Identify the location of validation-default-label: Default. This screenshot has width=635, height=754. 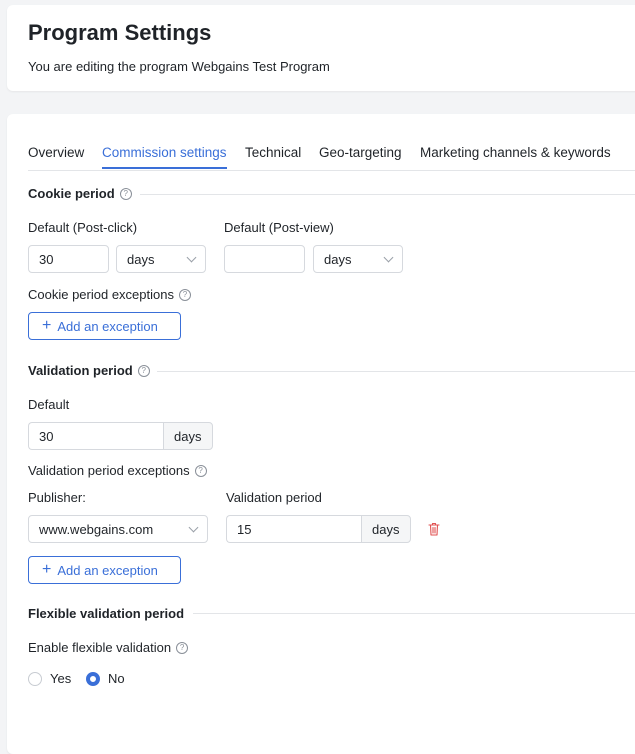
(49, 404).